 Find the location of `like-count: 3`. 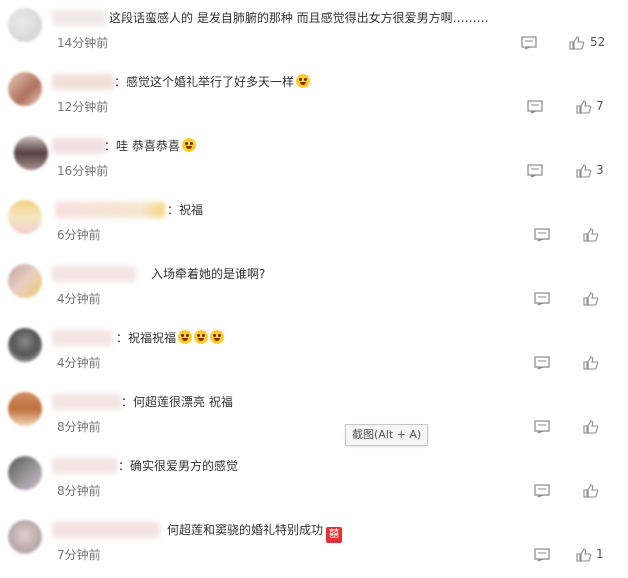

like-count: 3 is located at coordinates (600, 170).